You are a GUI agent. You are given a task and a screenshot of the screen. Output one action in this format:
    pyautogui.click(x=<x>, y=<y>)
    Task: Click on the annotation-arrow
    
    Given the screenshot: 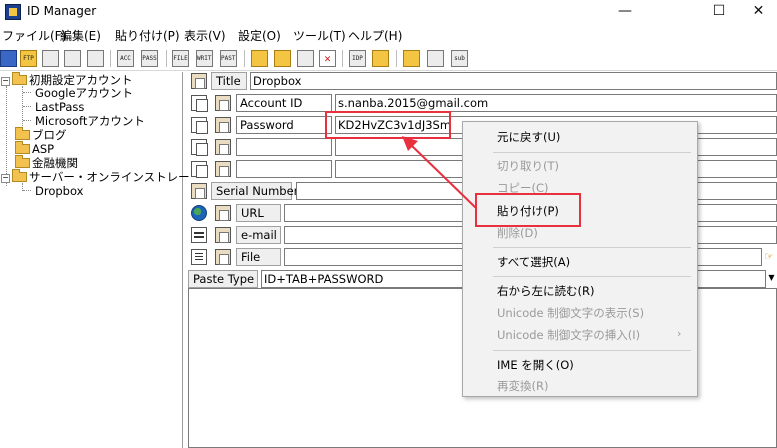 What is the action you would take?
    pyautogui.click(x=439, y=172)
    